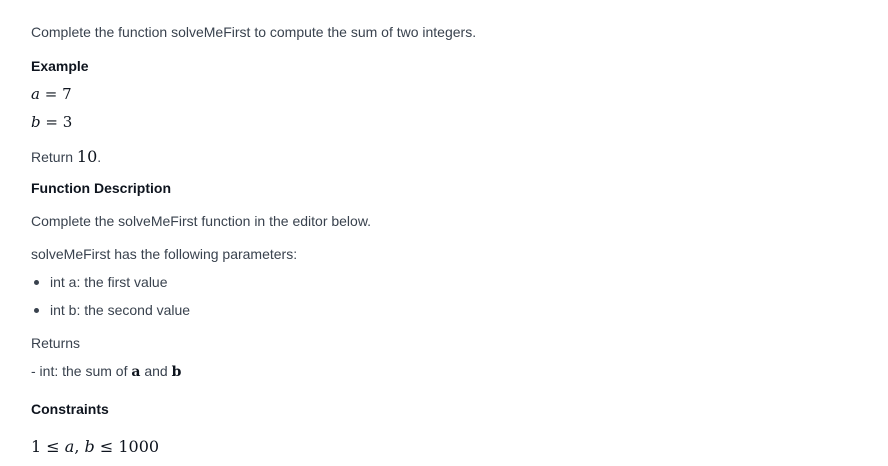 The width and height of the screenshot is (888, 466). I want to click on returns-var-a: a, so click(136, 372).